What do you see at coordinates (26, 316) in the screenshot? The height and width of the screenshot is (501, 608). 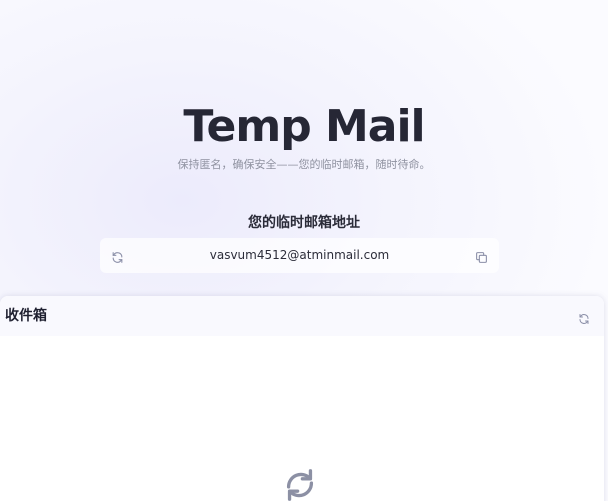 I see `inbox-title: 收件箱` at bounding box center [26, 316].